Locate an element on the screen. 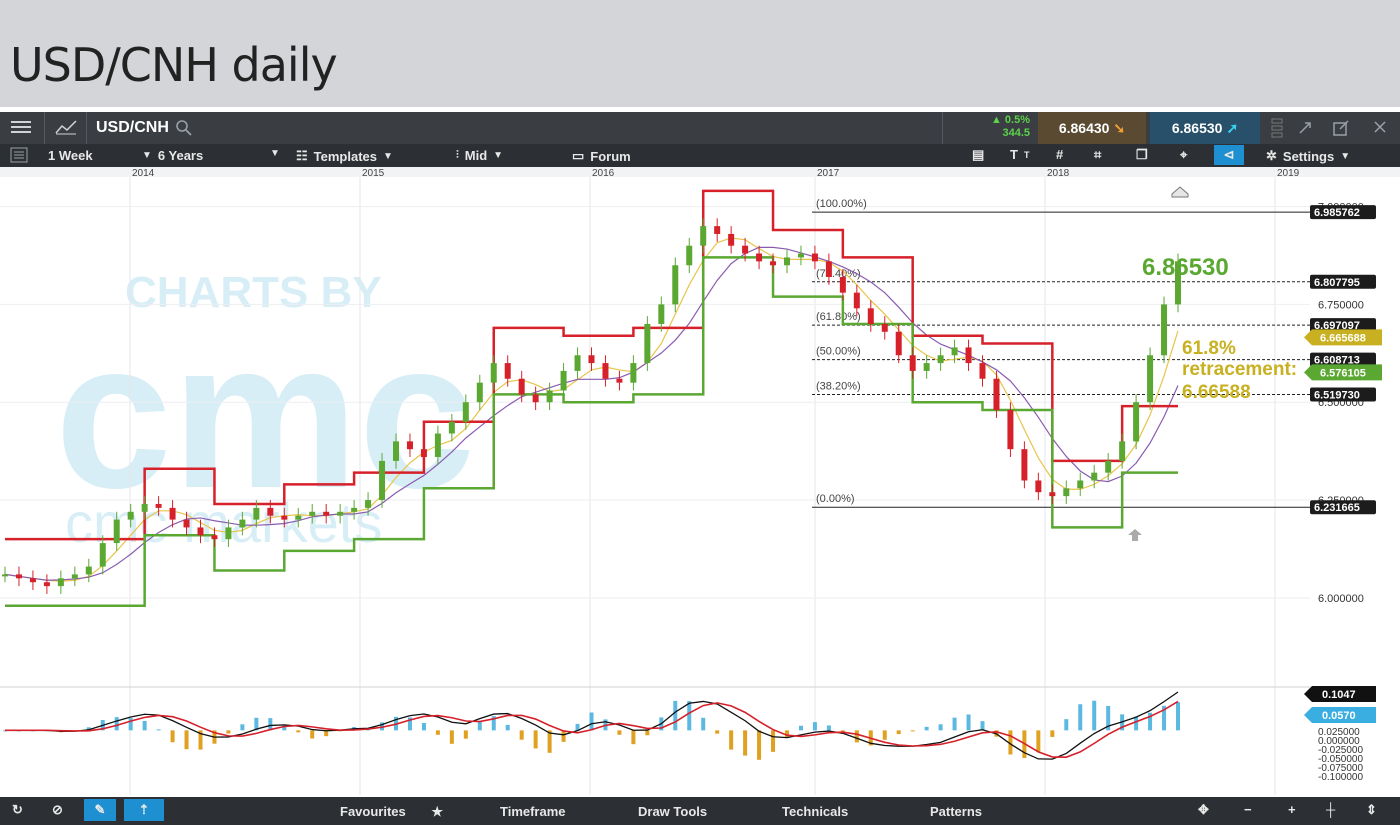  expand-icon is located at coordinates (1305, 128).